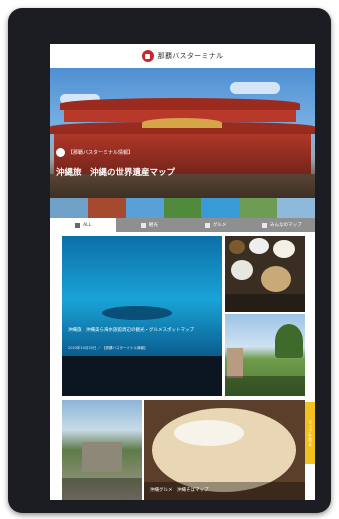  What do you see at coordinates (153, 225) in the screenshot?
I see `tab-label: 観光` at bounding box center [153, 225].